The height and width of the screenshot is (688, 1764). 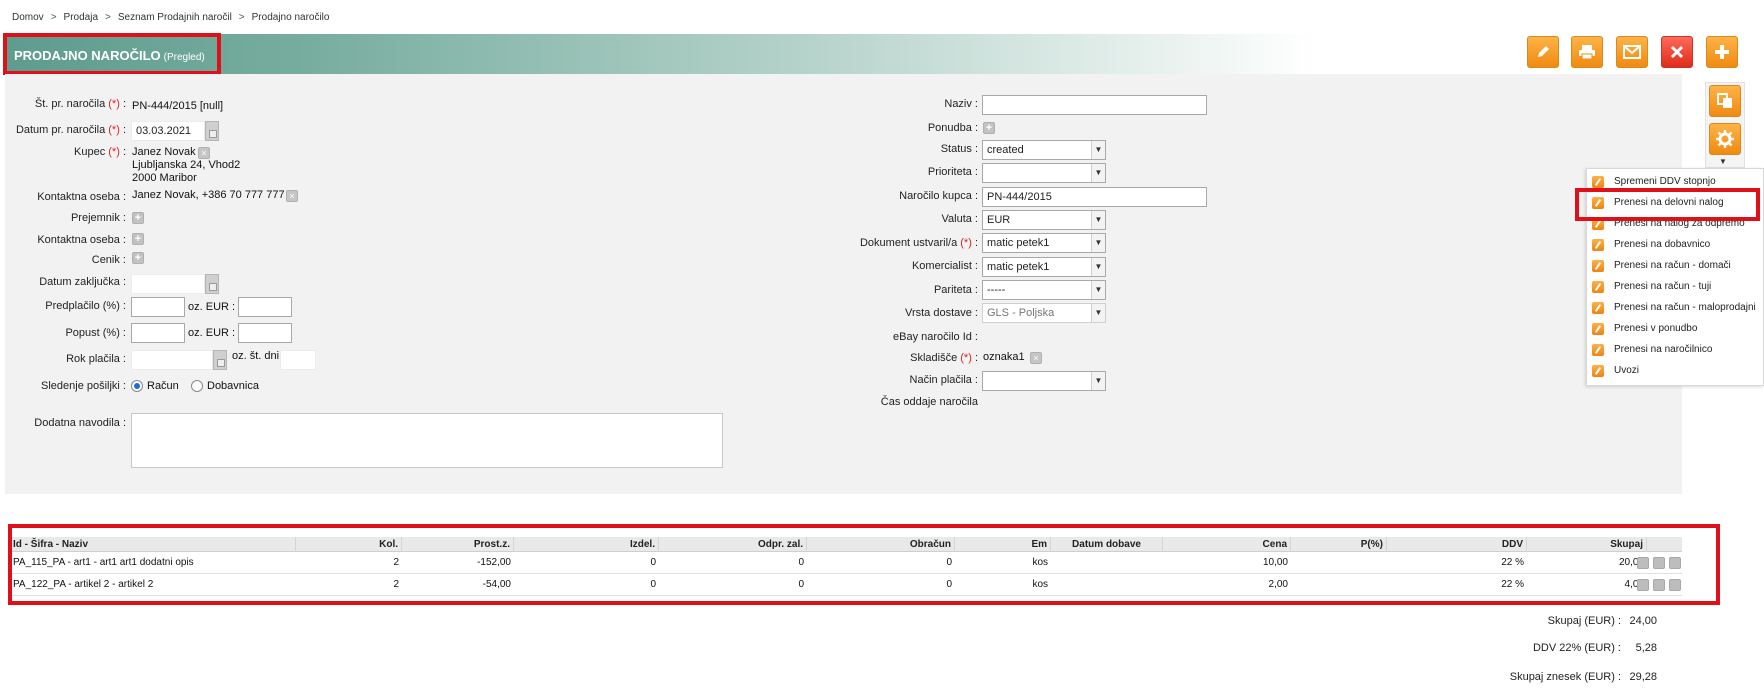 What do you see at coordinates (158, 333) in the screenshot?
I see `discount-percent-input` at bounding box center [158, 333].